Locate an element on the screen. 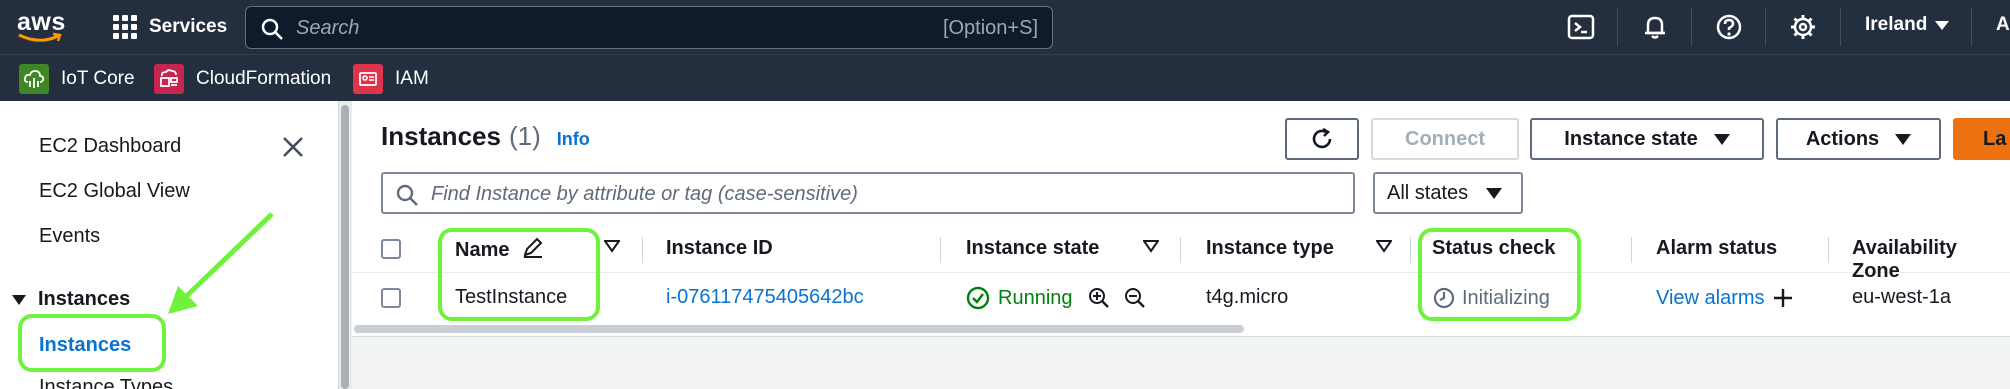  sidebar-section-instances: Instances is located at coordinates (71, 299).